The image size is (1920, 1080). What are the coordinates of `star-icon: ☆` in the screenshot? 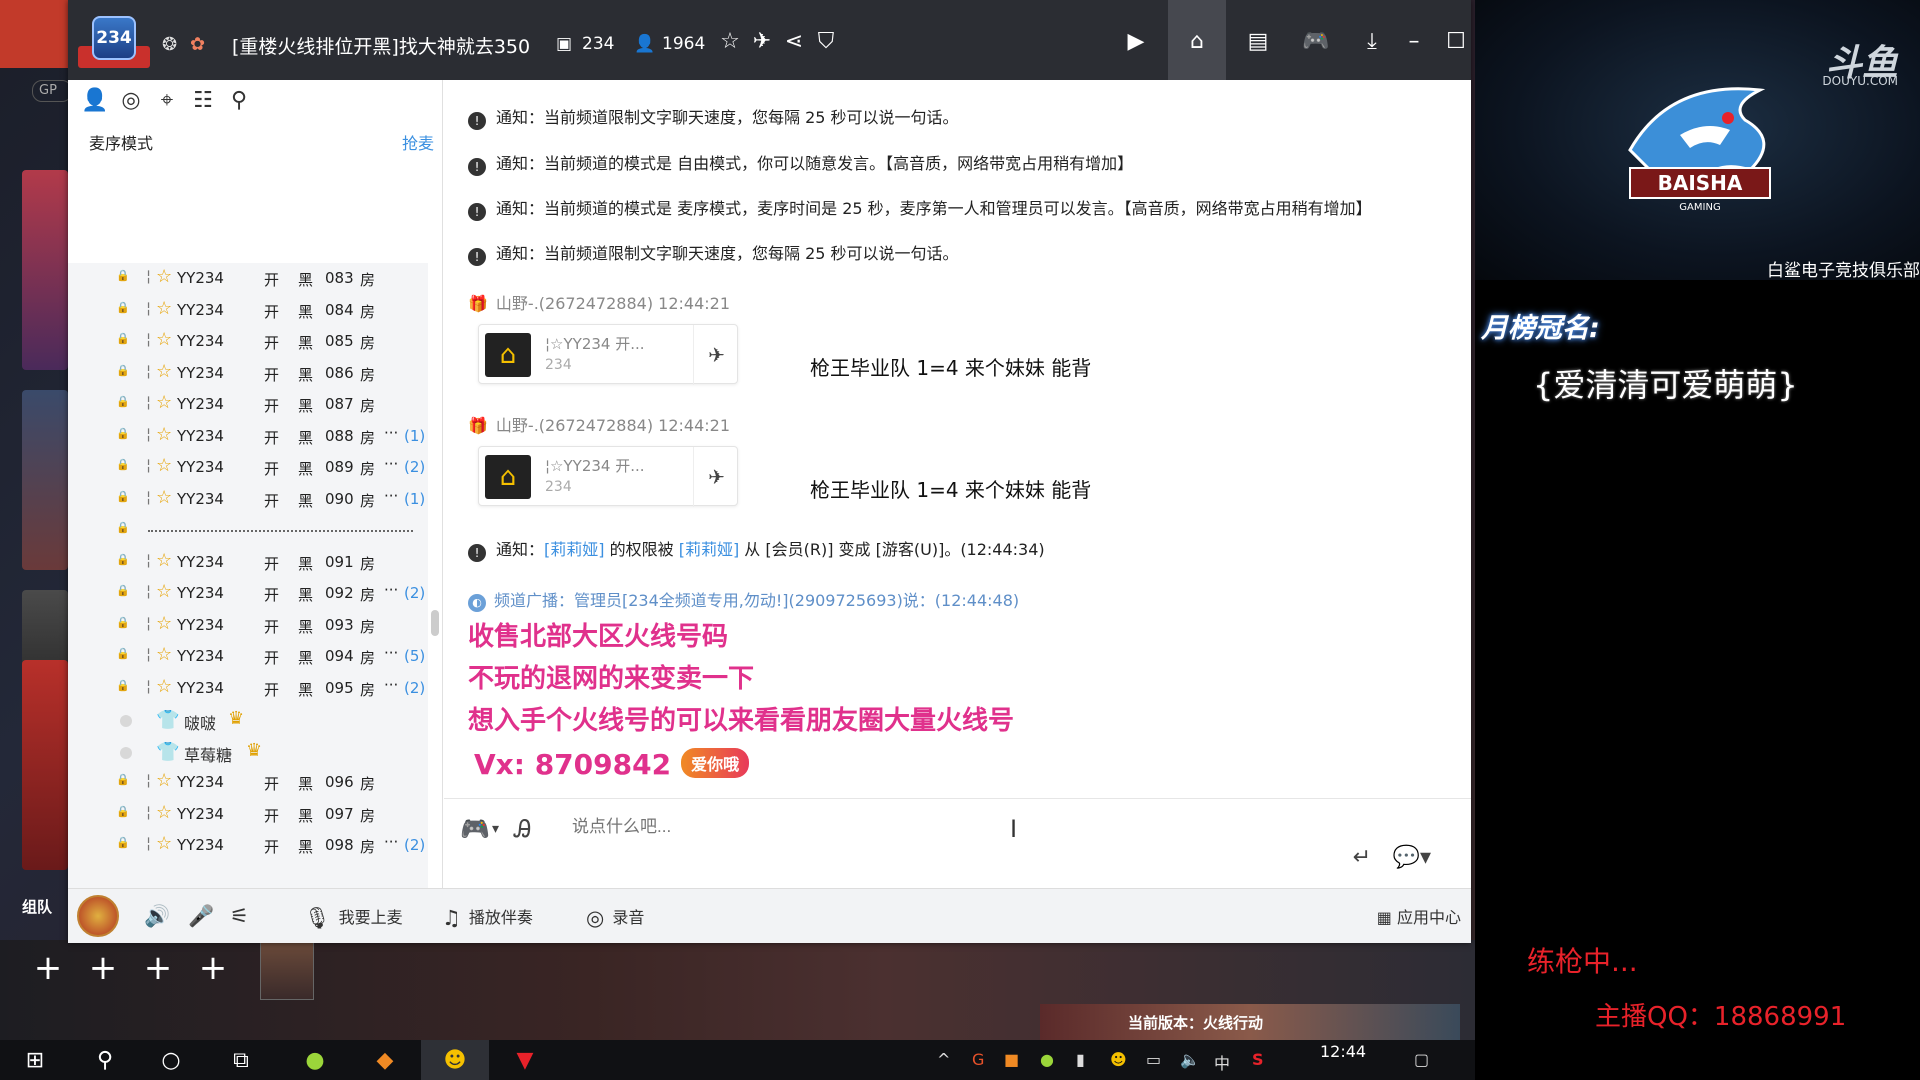 It's located at (164, 812).